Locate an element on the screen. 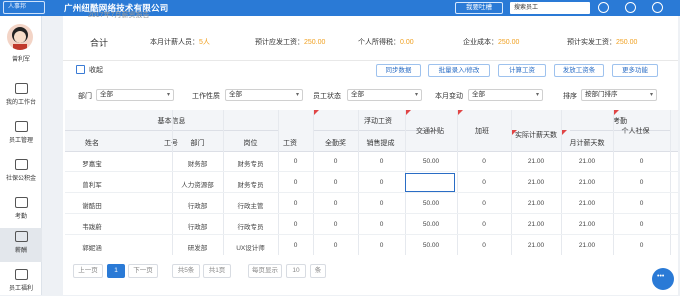 This screenshot has height=296, width=680. wallet-icon is located at coordinates (21, 236).